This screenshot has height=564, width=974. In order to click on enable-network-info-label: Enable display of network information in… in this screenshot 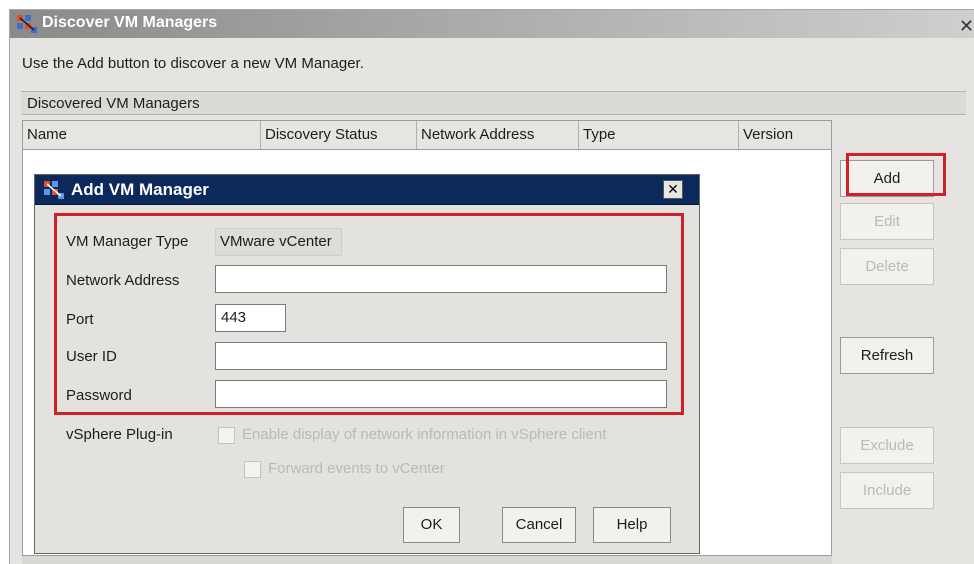, I will do `click(424, 434)`.